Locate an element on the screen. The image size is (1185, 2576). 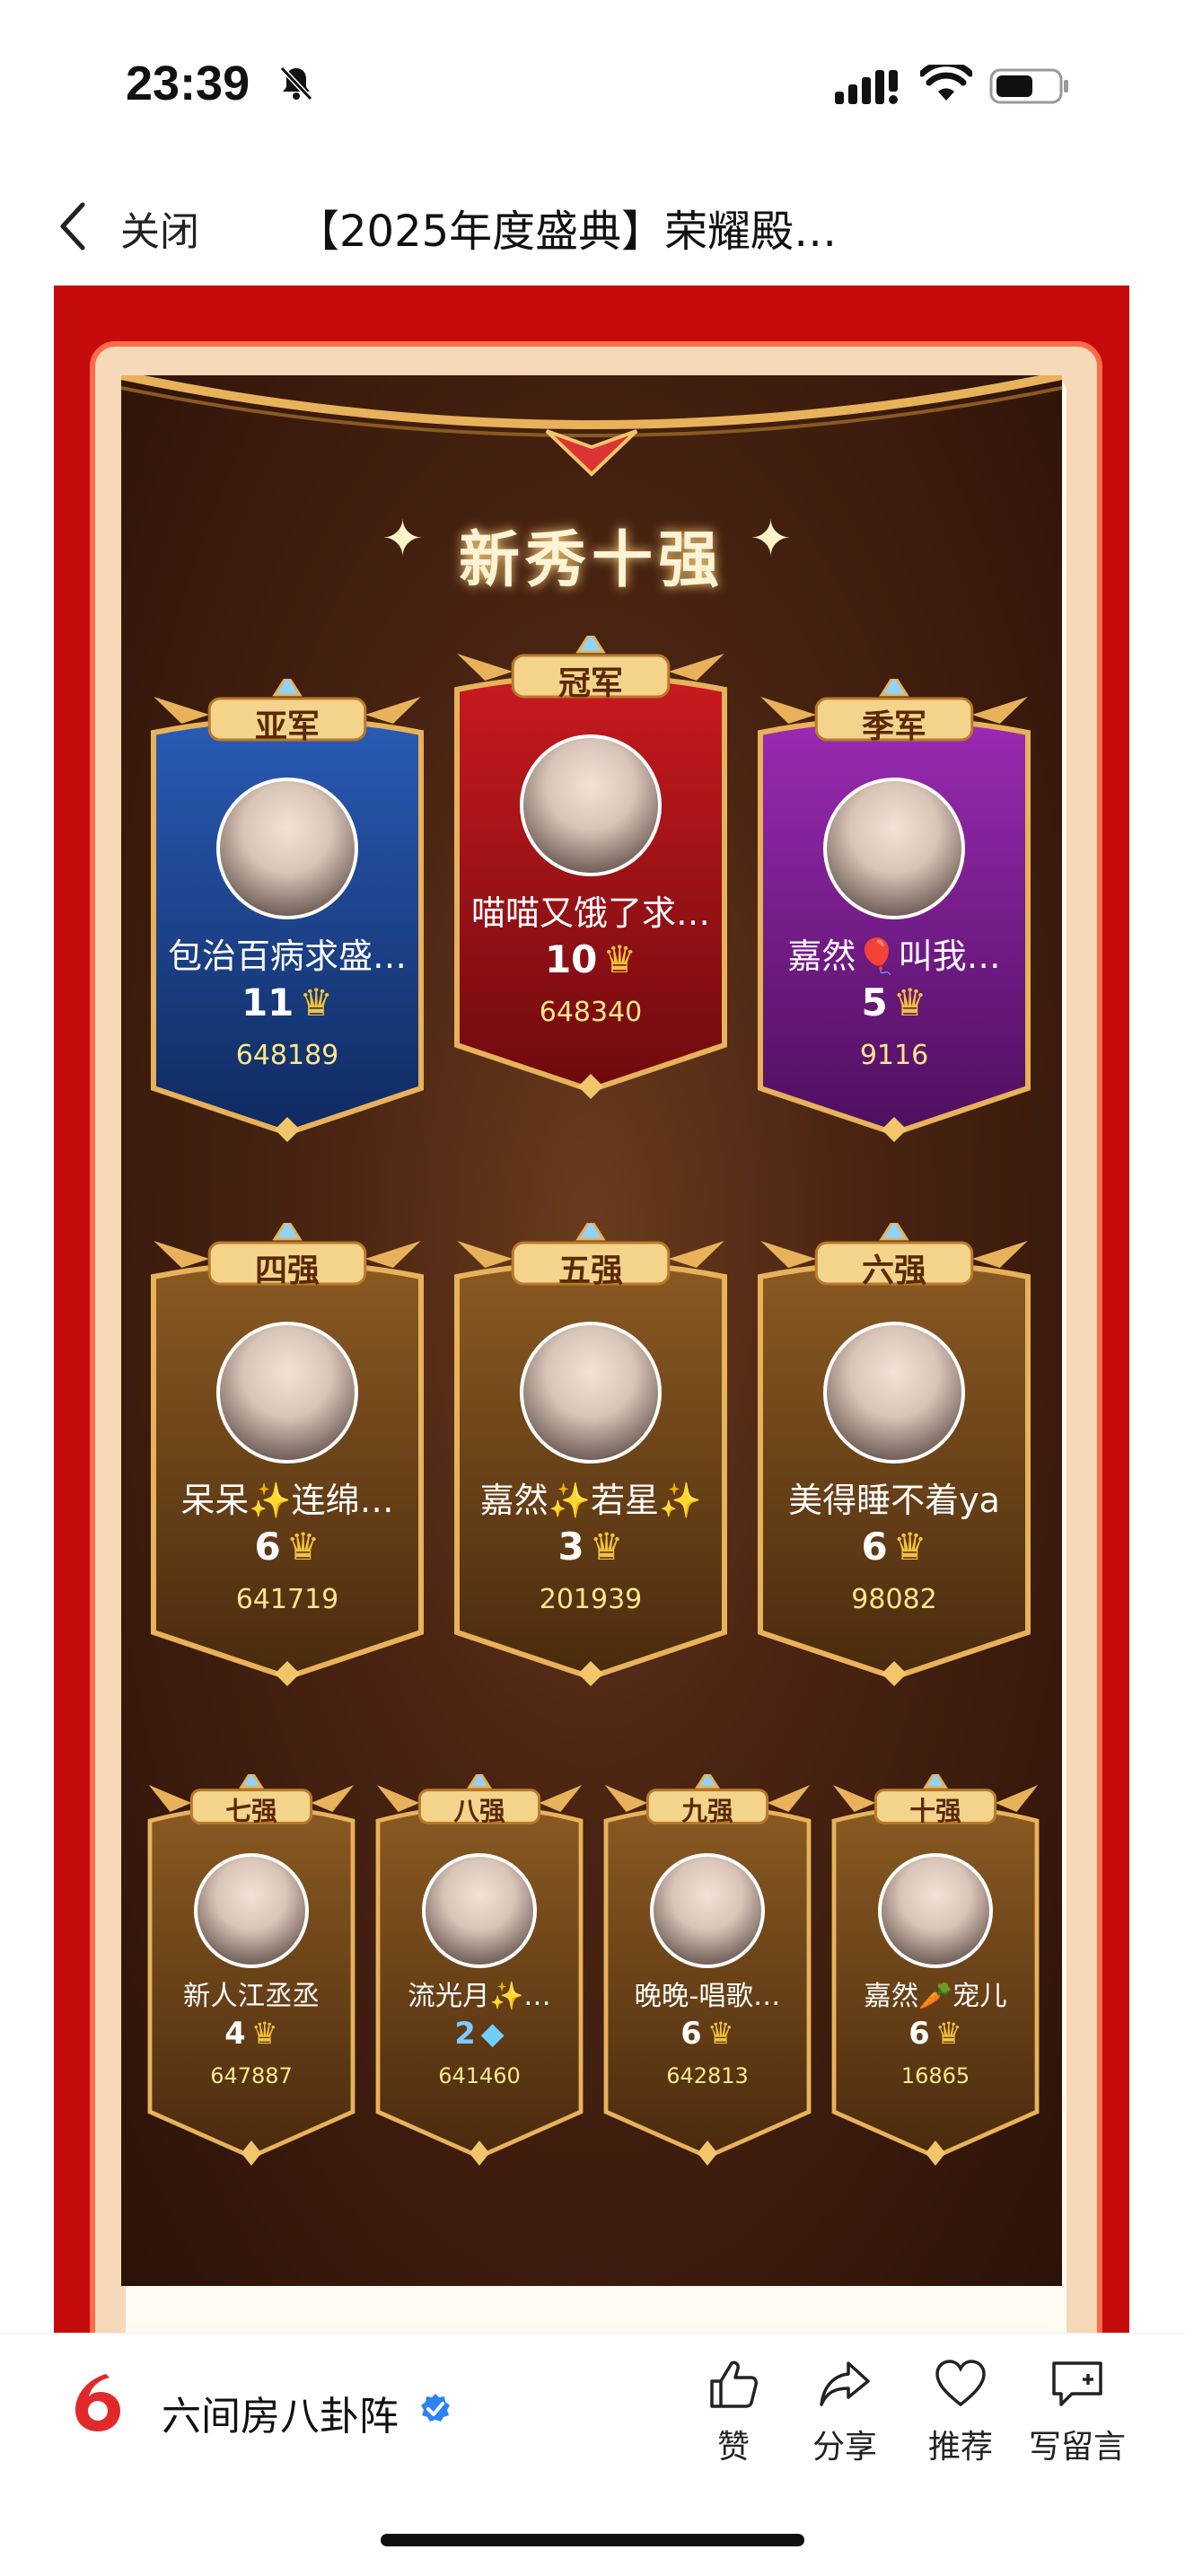
rank-title: 四强 is located at coordinates (287, 1271).